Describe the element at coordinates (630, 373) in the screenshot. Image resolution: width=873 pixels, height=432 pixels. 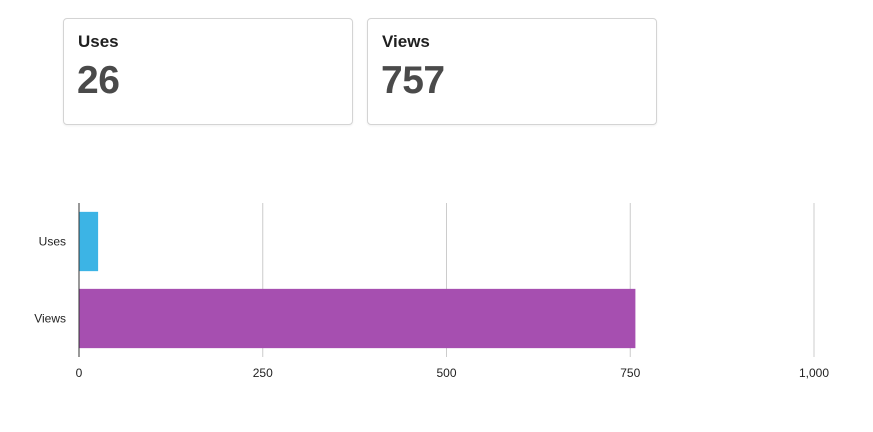
I see `x-tick-label: 750` at that location.